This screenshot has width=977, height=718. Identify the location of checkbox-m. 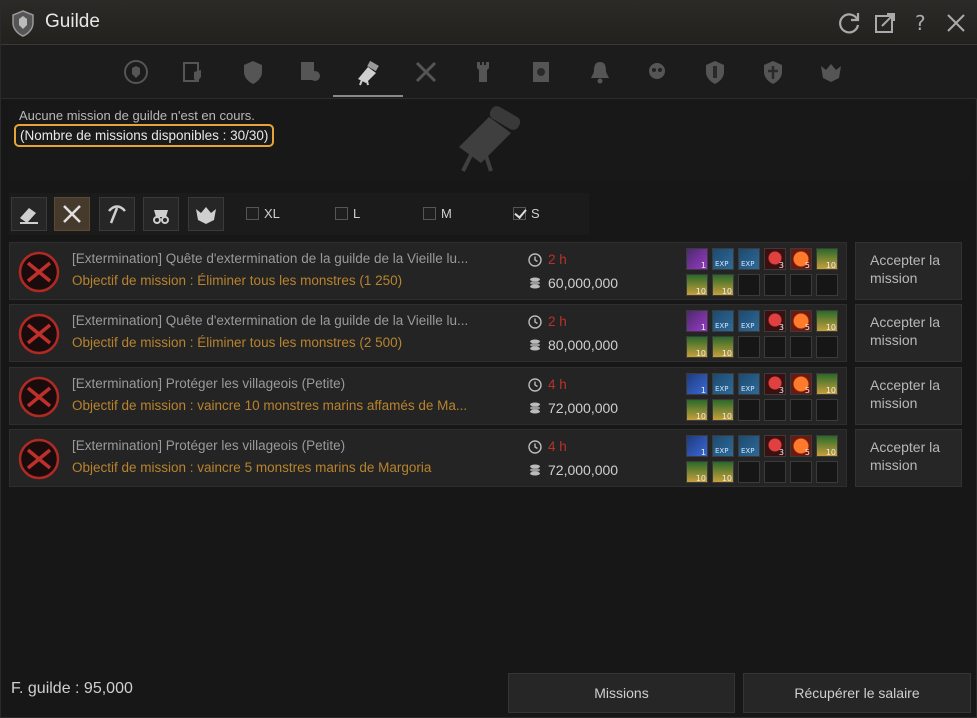
(429, 213).